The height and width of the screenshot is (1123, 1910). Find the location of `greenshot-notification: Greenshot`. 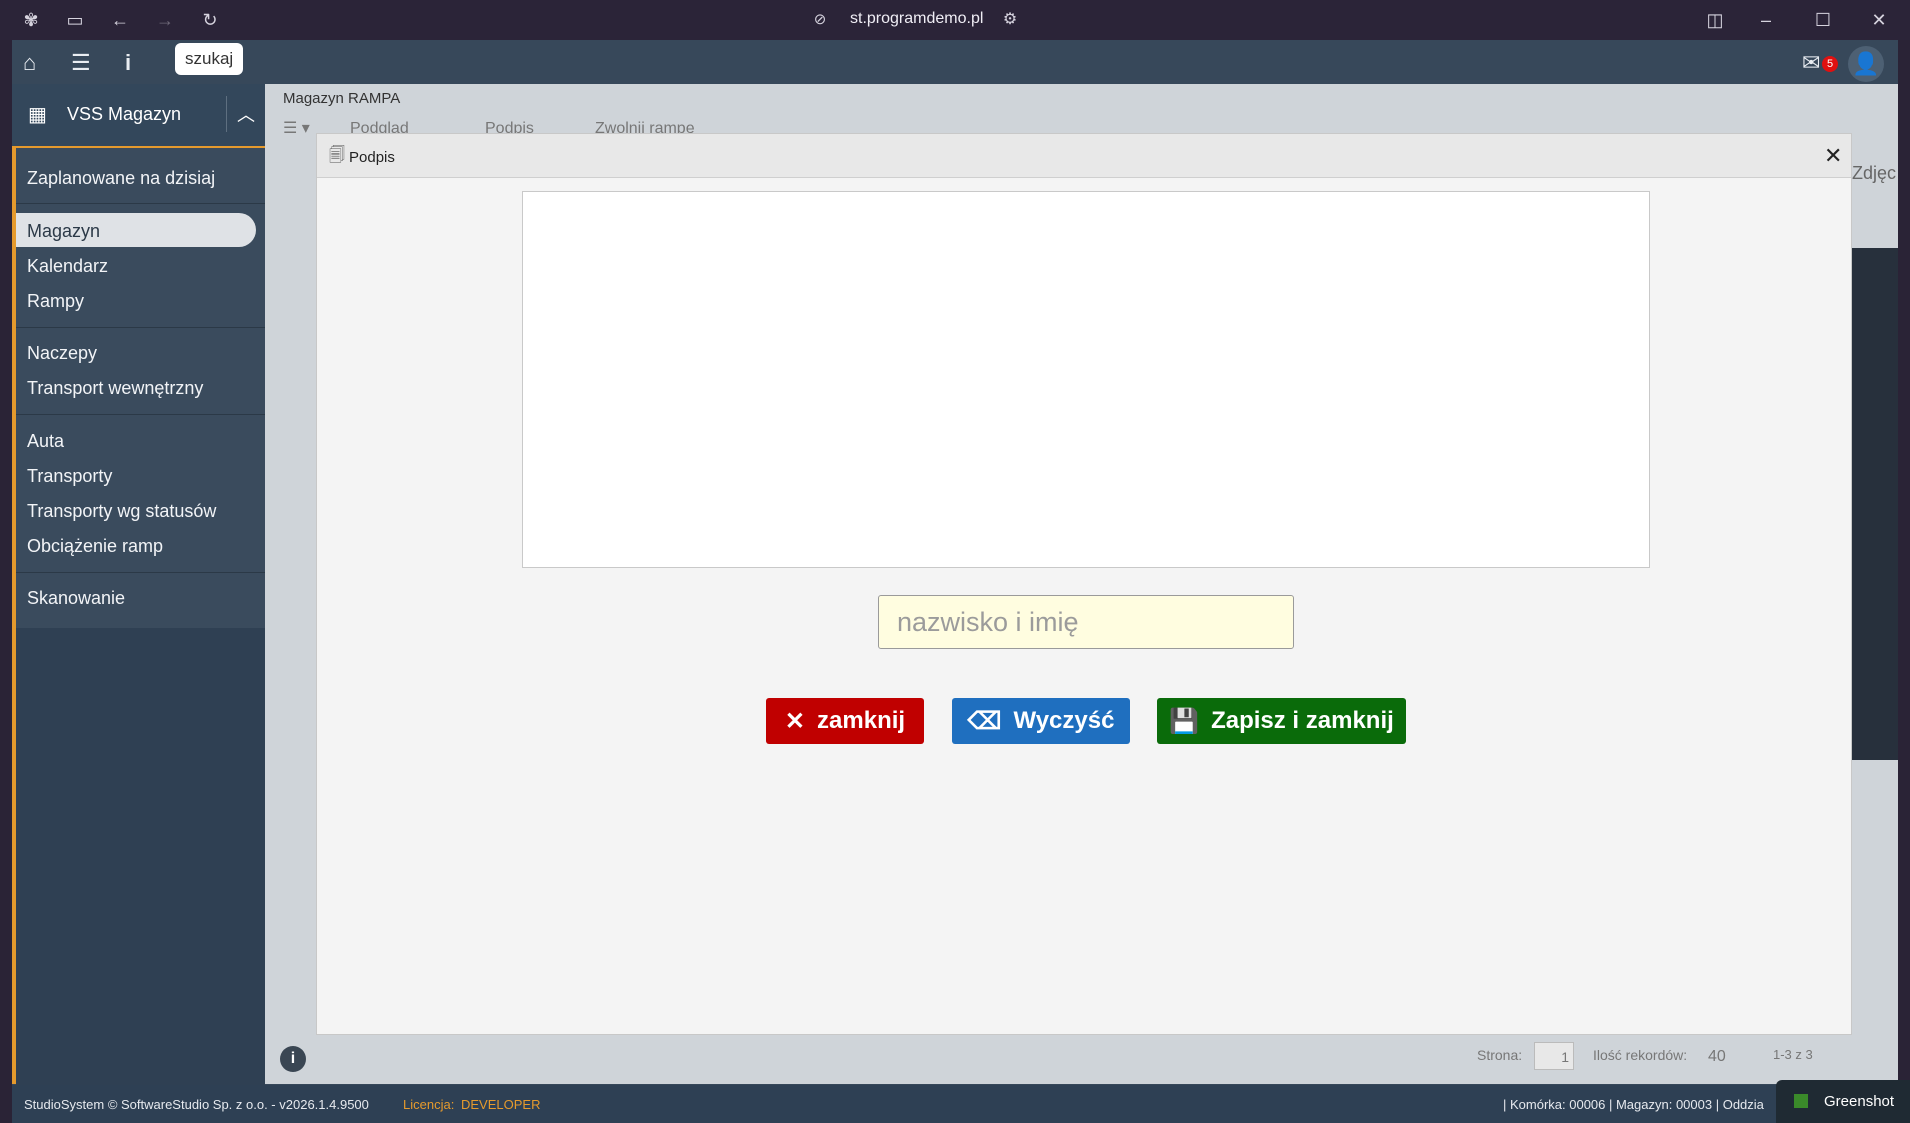

greenshot-notification: Greenshot is located at coordinates (1843, 1101).